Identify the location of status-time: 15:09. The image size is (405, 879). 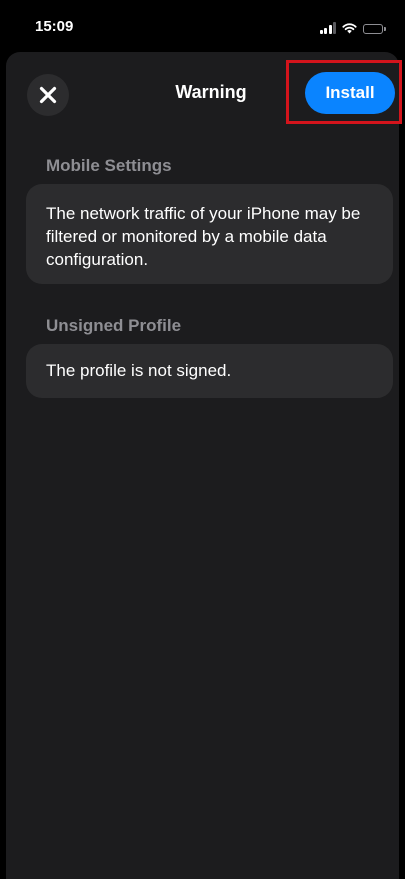
(54, 26).